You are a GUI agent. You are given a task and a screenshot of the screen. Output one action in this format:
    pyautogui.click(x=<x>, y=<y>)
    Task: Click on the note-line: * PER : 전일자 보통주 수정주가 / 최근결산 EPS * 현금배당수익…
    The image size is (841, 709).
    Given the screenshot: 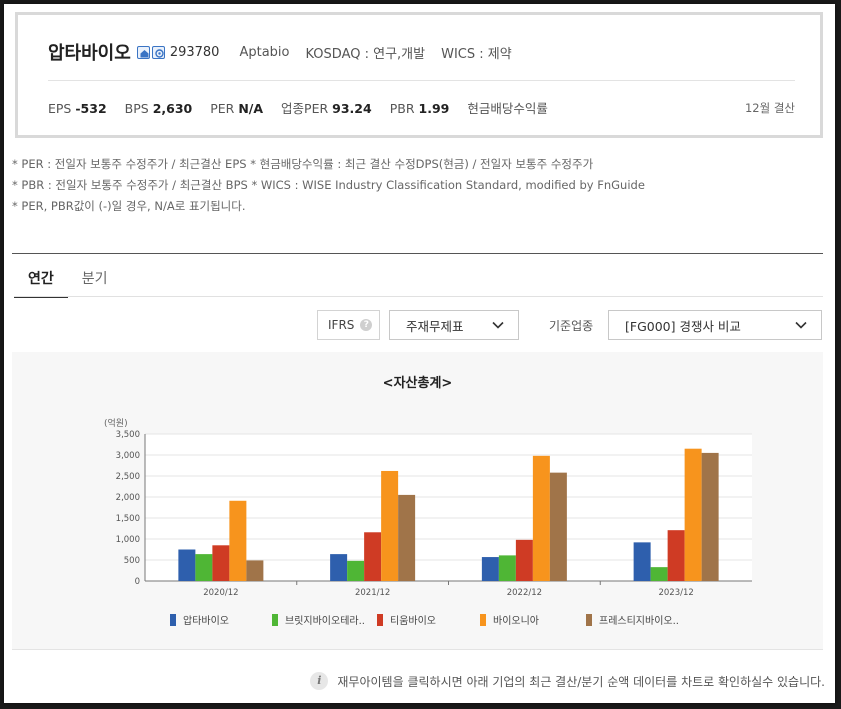 What is the action you would take?
    pyautogui.click(x=303, y=164)
    